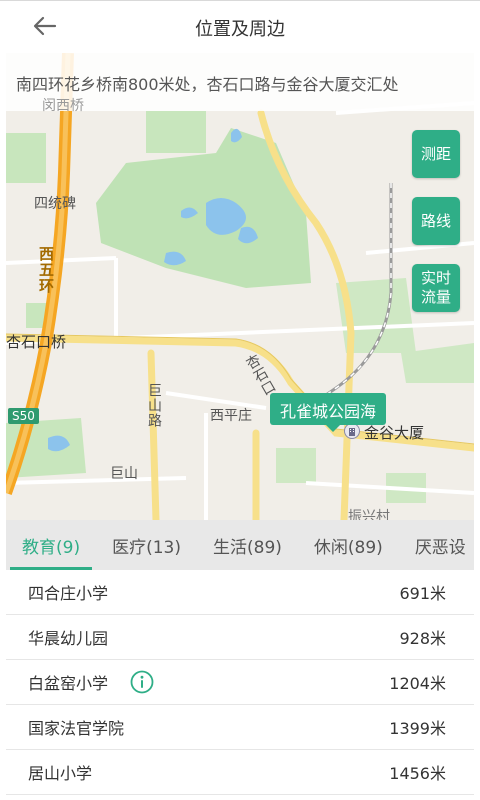  I want to click on place-distance: 1204米, so click(417, 683).